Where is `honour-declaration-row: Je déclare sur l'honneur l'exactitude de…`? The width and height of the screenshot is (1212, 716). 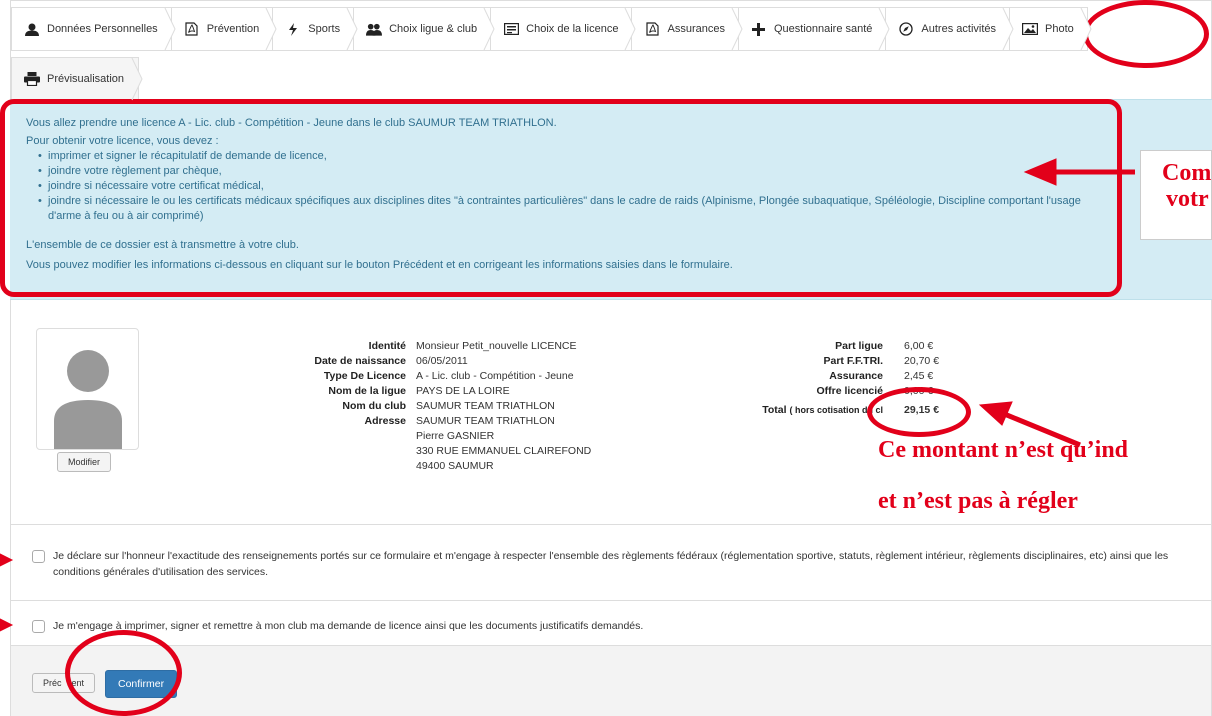
honour-declaration-row: Je déclare sur l'honneur l'exactitude de… is located at coordinates (611, 562).